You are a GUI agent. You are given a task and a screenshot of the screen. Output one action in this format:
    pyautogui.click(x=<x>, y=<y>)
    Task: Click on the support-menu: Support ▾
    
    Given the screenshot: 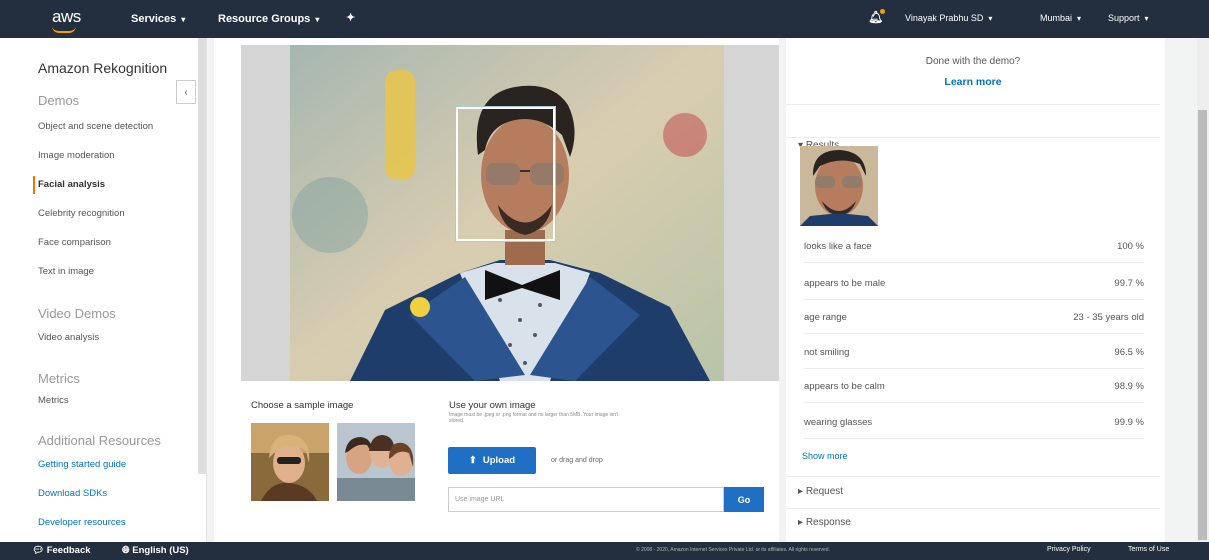 What is the action you would take?
    pyautogui.click(x=1128, y=18)
    